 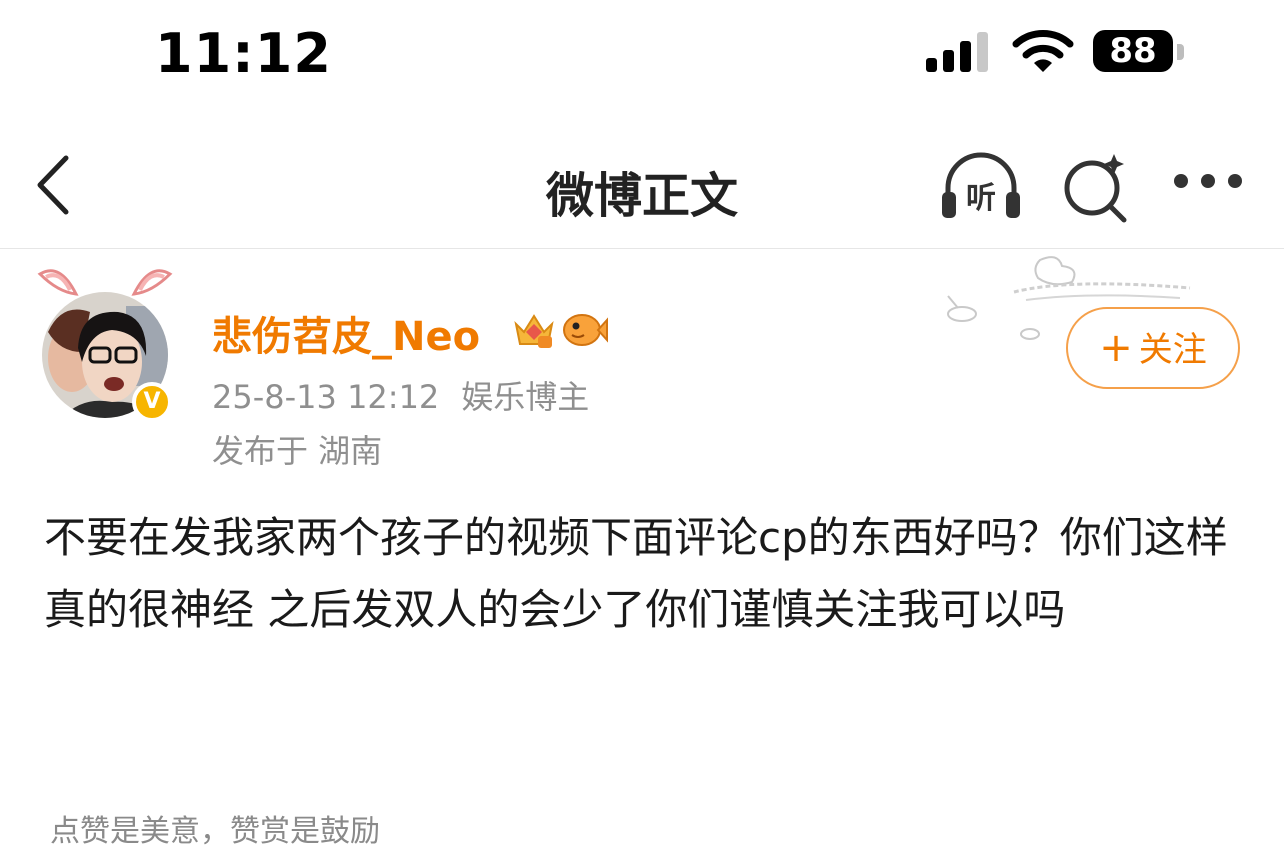 I want to click on listen-button: 听, so click(x=981, y=186).